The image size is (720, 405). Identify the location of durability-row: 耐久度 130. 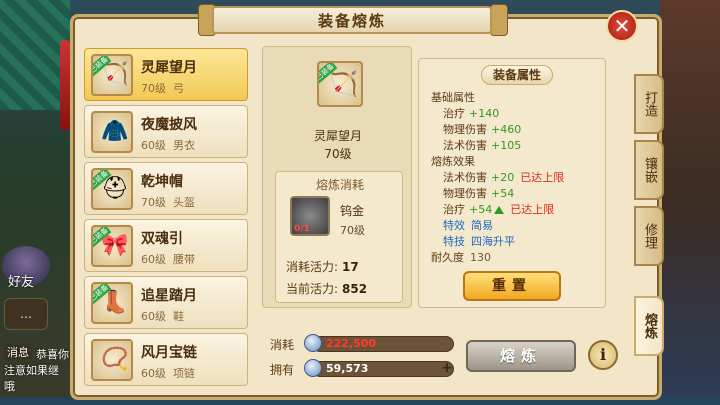
(461, 257).